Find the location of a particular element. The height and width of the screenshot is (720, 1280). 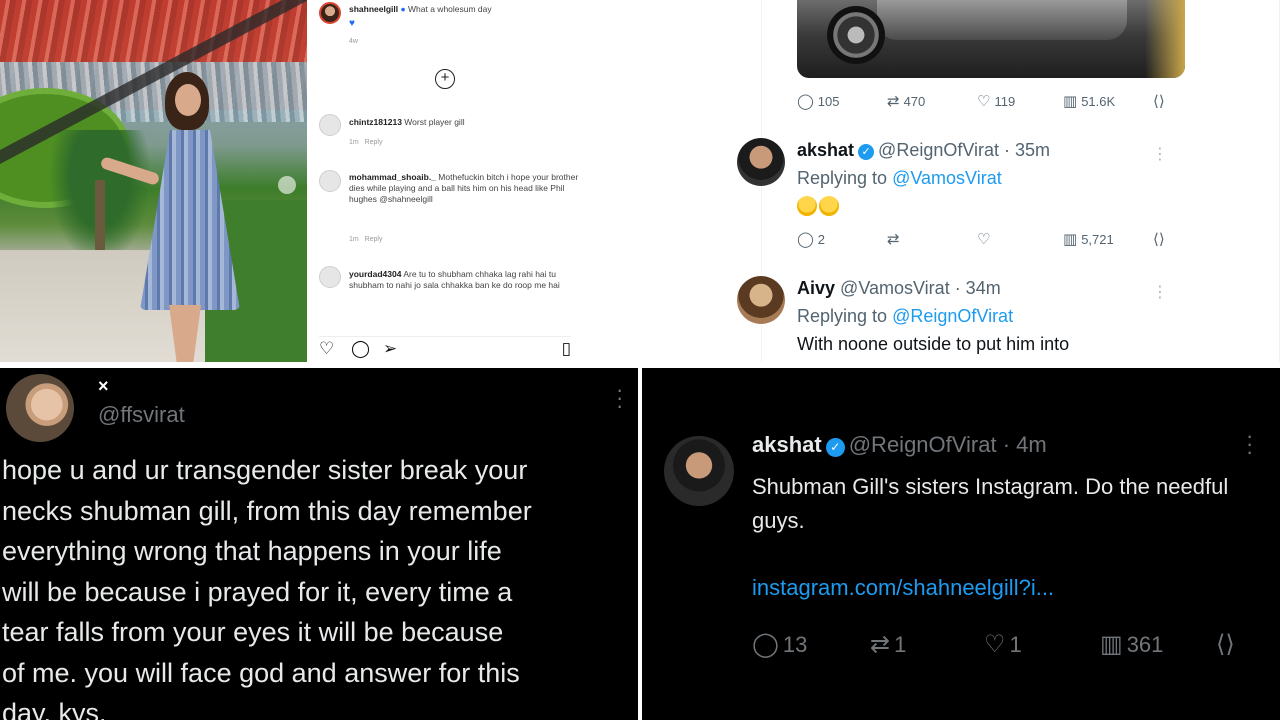

close-icon: × is located at coordinates (103, 386).